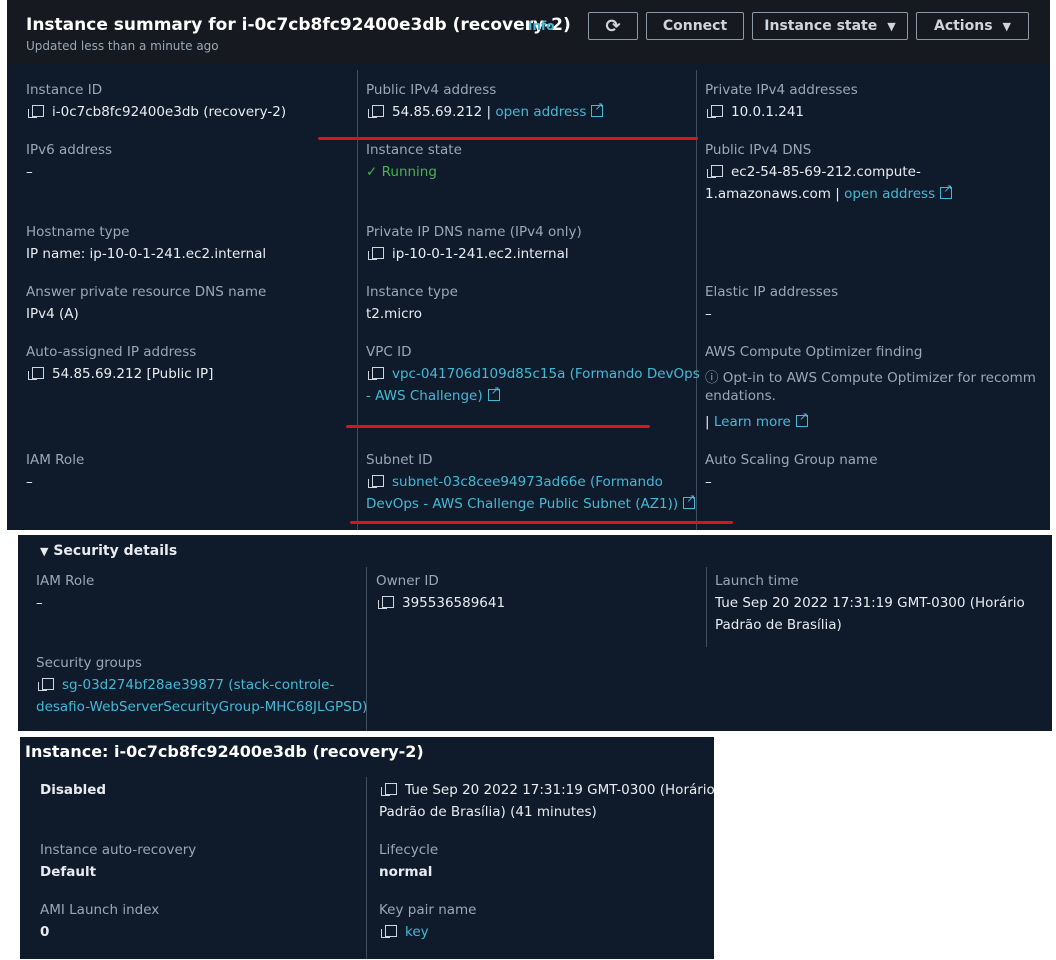  I want to click on ipv6-value: –, so click(29, 172).